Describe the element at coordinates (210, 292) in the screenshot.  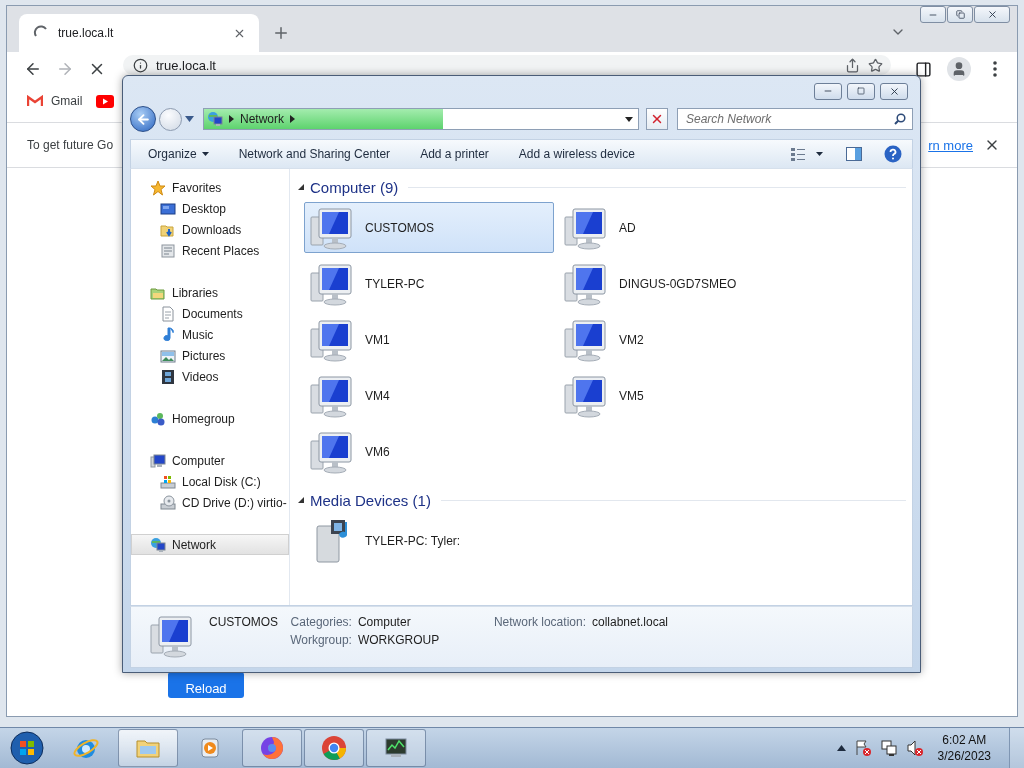
I see `nav-item: Libraries` at that location.